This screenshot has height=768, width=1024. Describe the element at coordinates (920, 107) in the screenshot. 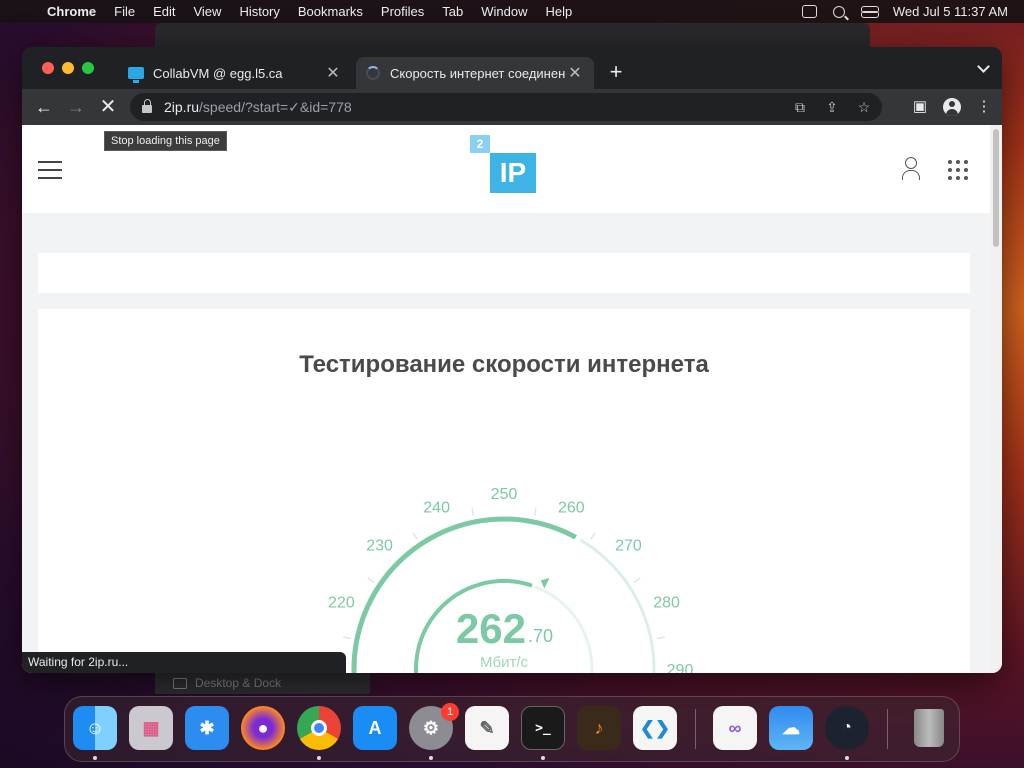

I see `side-panel-icon: ▣` at that location.